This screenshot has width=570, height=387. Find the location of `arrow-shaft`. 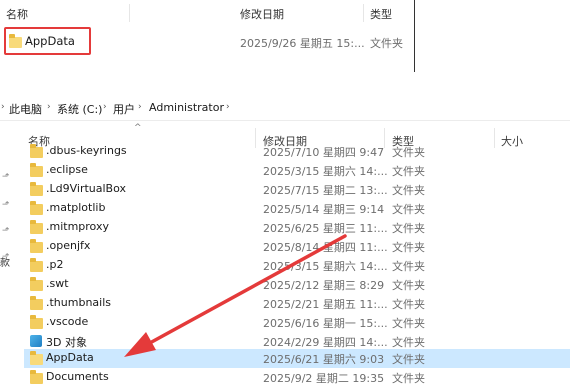

arrow-shaft is located at coordinates (246, 290).